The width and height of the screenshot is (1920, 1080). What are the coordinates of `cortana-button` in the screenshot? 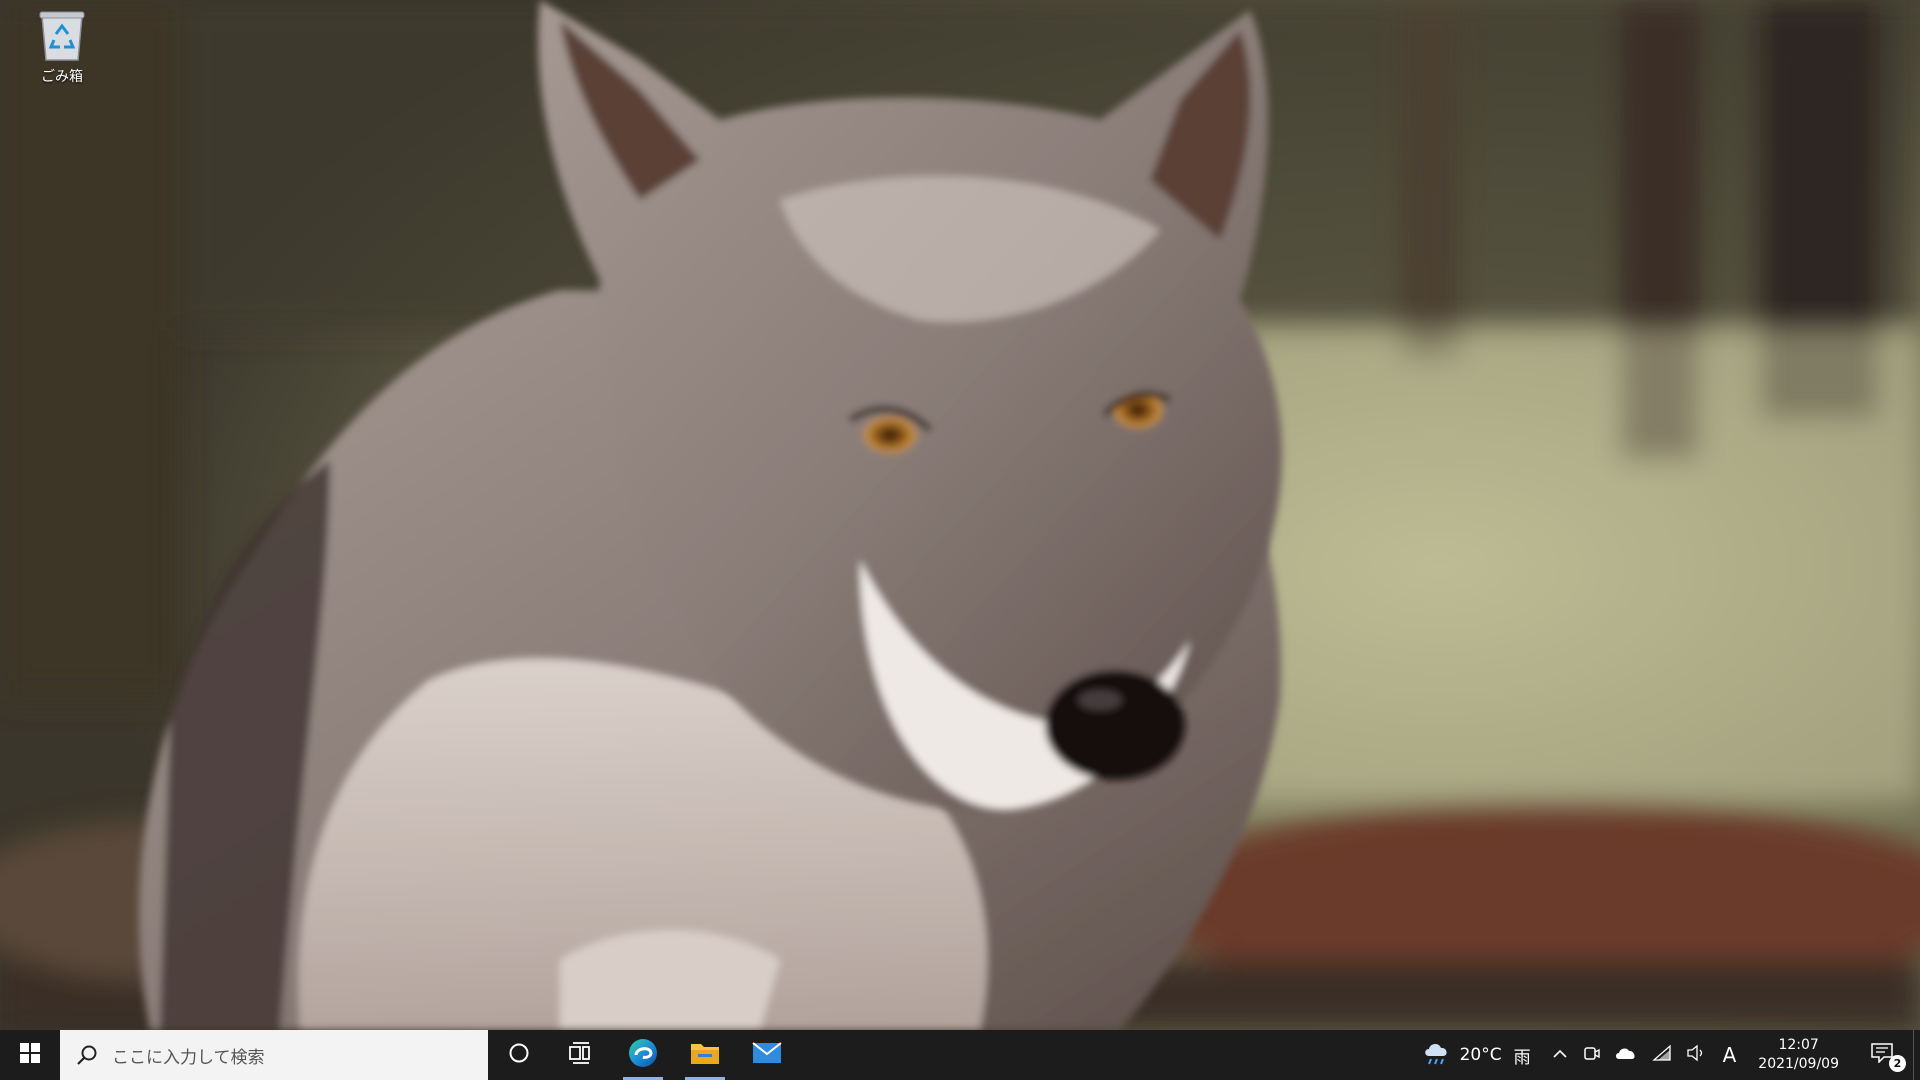 It's located at (519, 1055).